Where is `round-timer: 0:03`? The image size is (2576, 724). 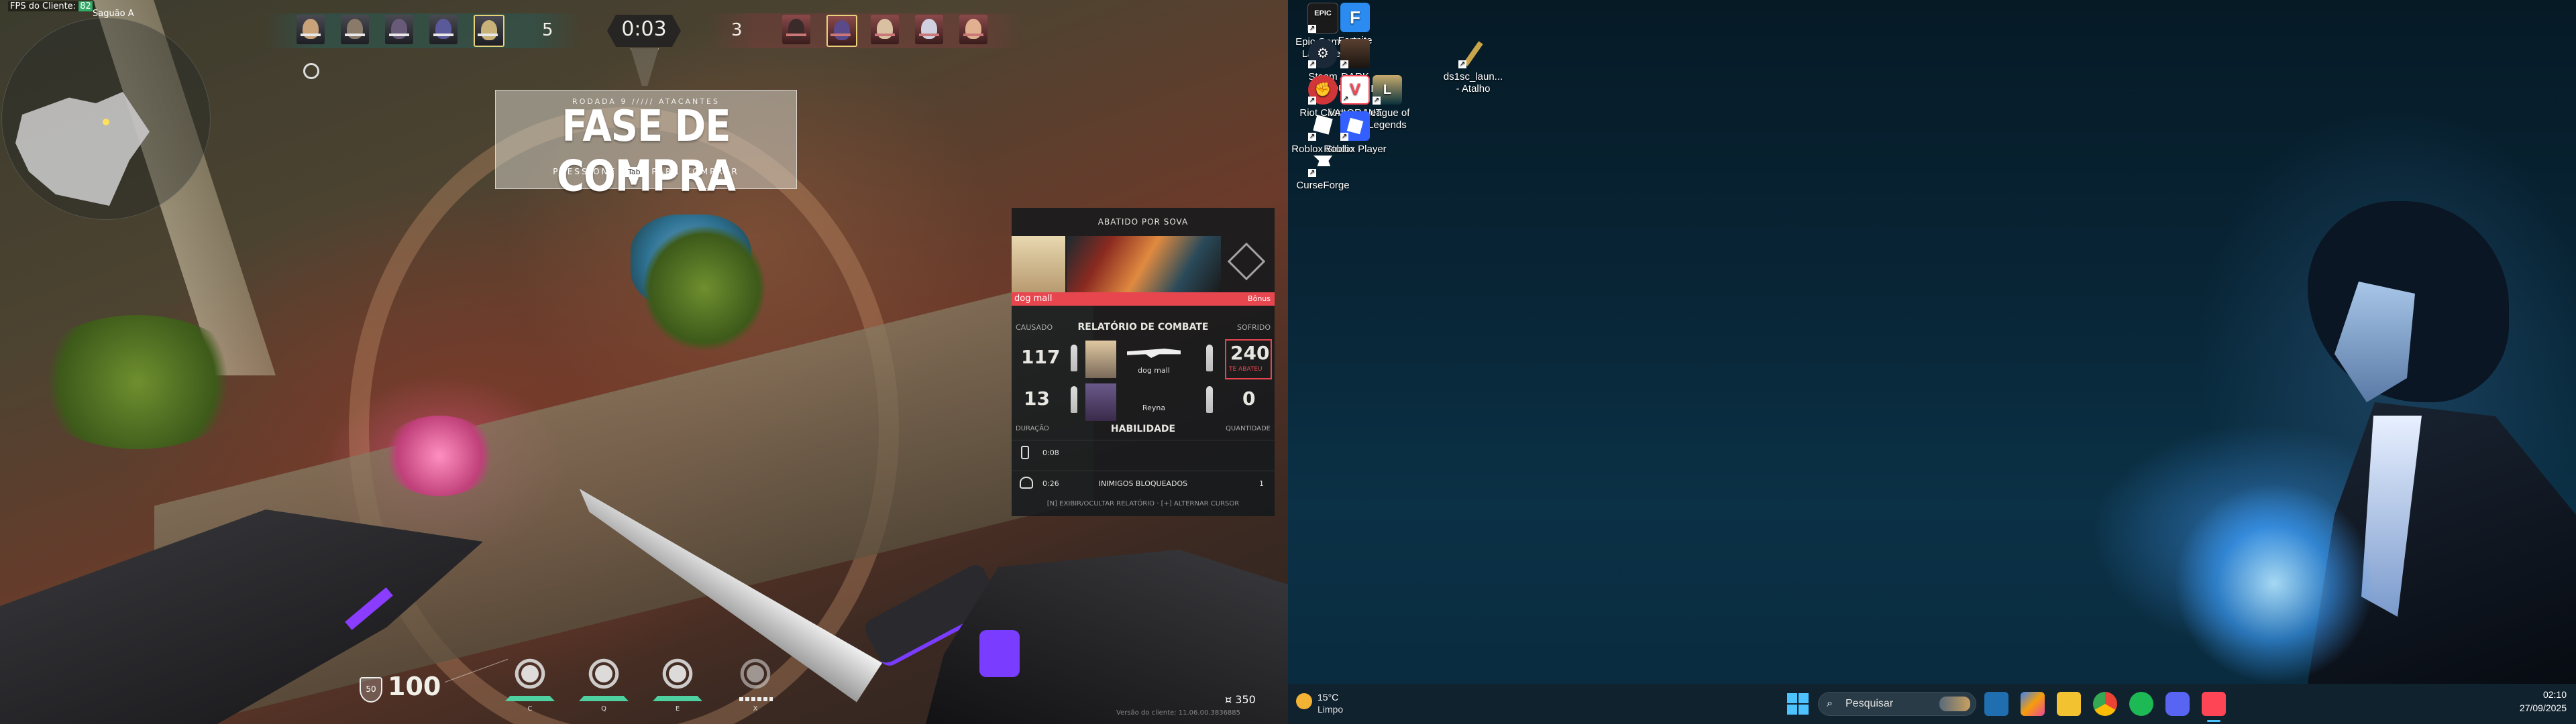 round-timer: 0:03 is located at coordinates (644, 29).